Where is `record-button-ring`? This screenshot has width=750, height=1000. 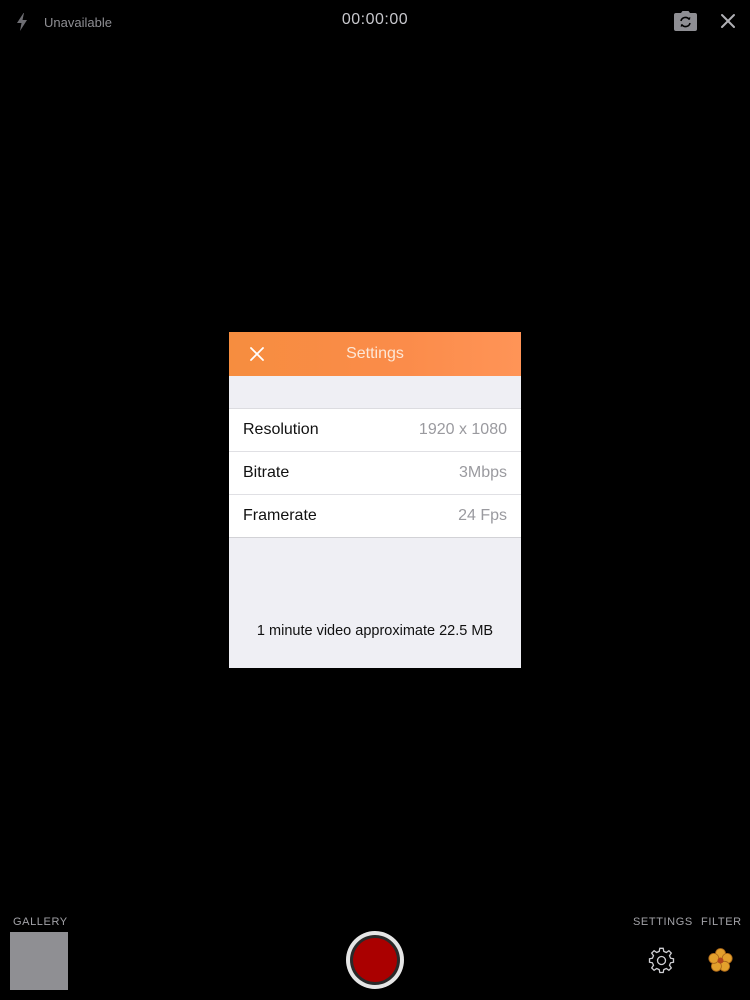 record-button-ring is located at coordinates (375, 960).